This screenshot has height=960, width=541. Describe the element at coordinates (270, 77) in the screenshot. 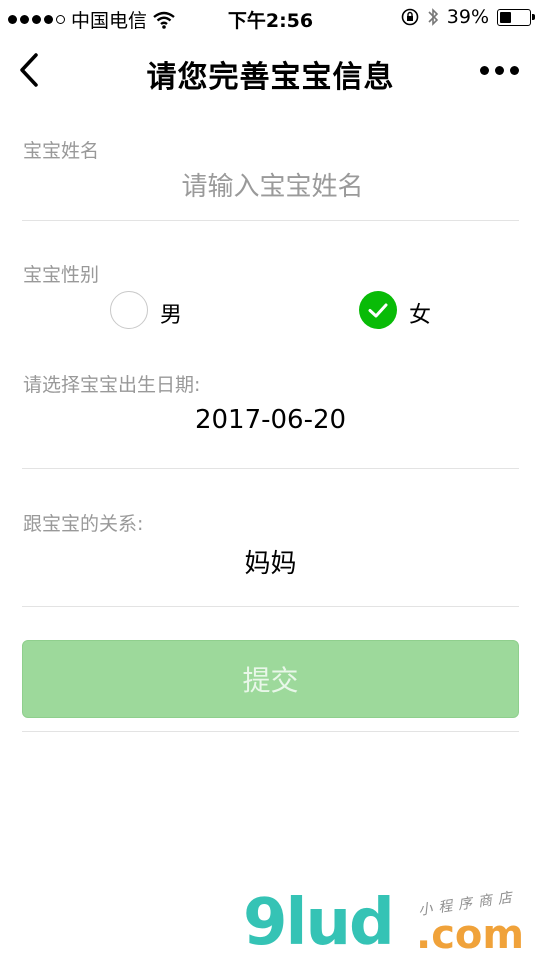

I see `page-title: 请您完善宝宝信息` at that location.